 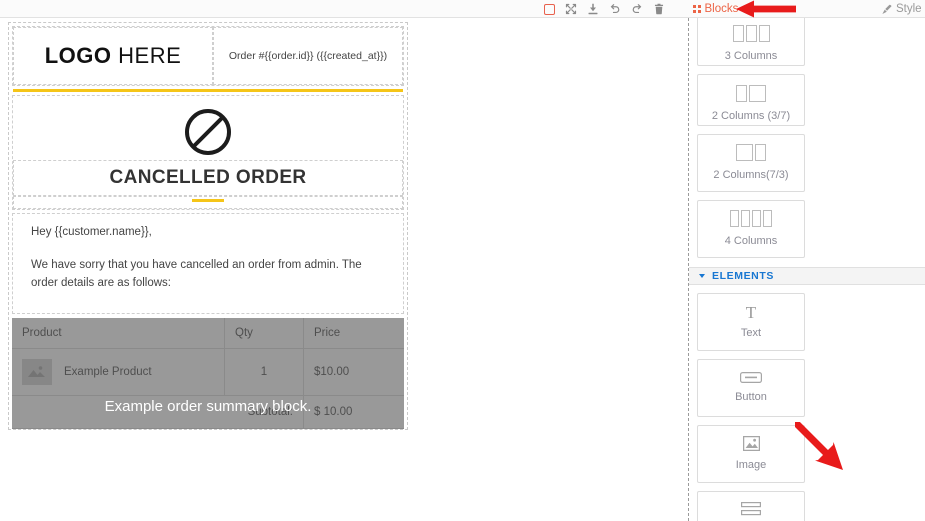 What do you see at coordinates (751, 163) in the screenshot?
I see `block-card-2-columns-7-3: 2 Columns(7/3)` at bounding box center [751, 163].